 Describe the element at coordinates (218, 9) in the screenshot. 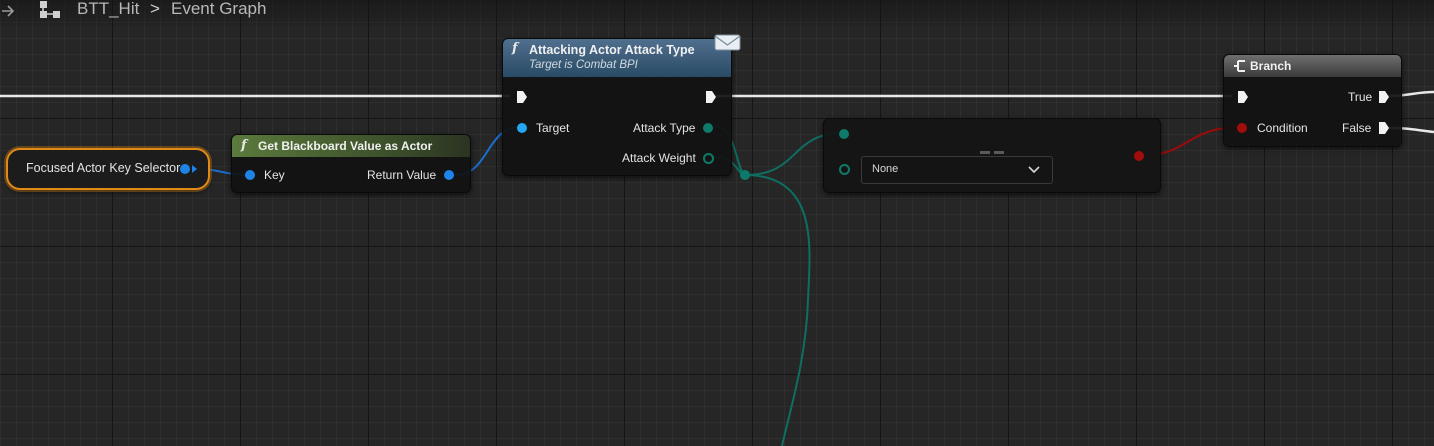

I see `breadcrumb-graph: Event Graph` at that location.